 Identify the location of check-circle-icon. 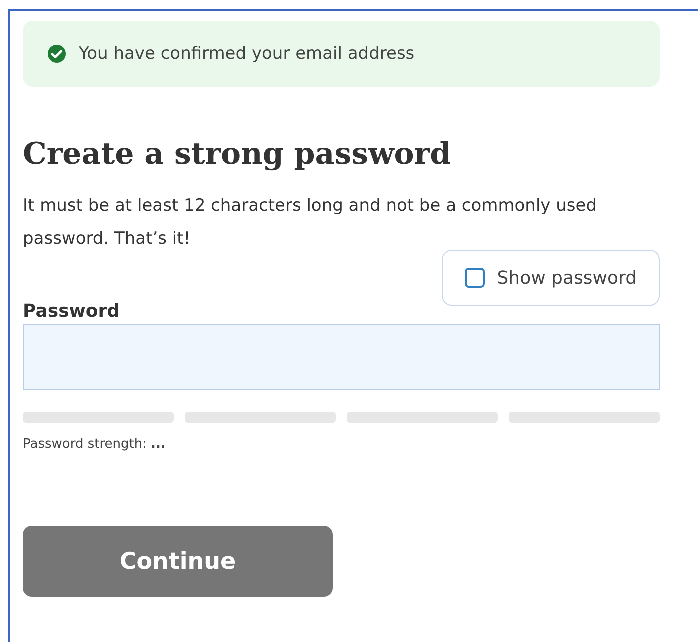
(57, 54).